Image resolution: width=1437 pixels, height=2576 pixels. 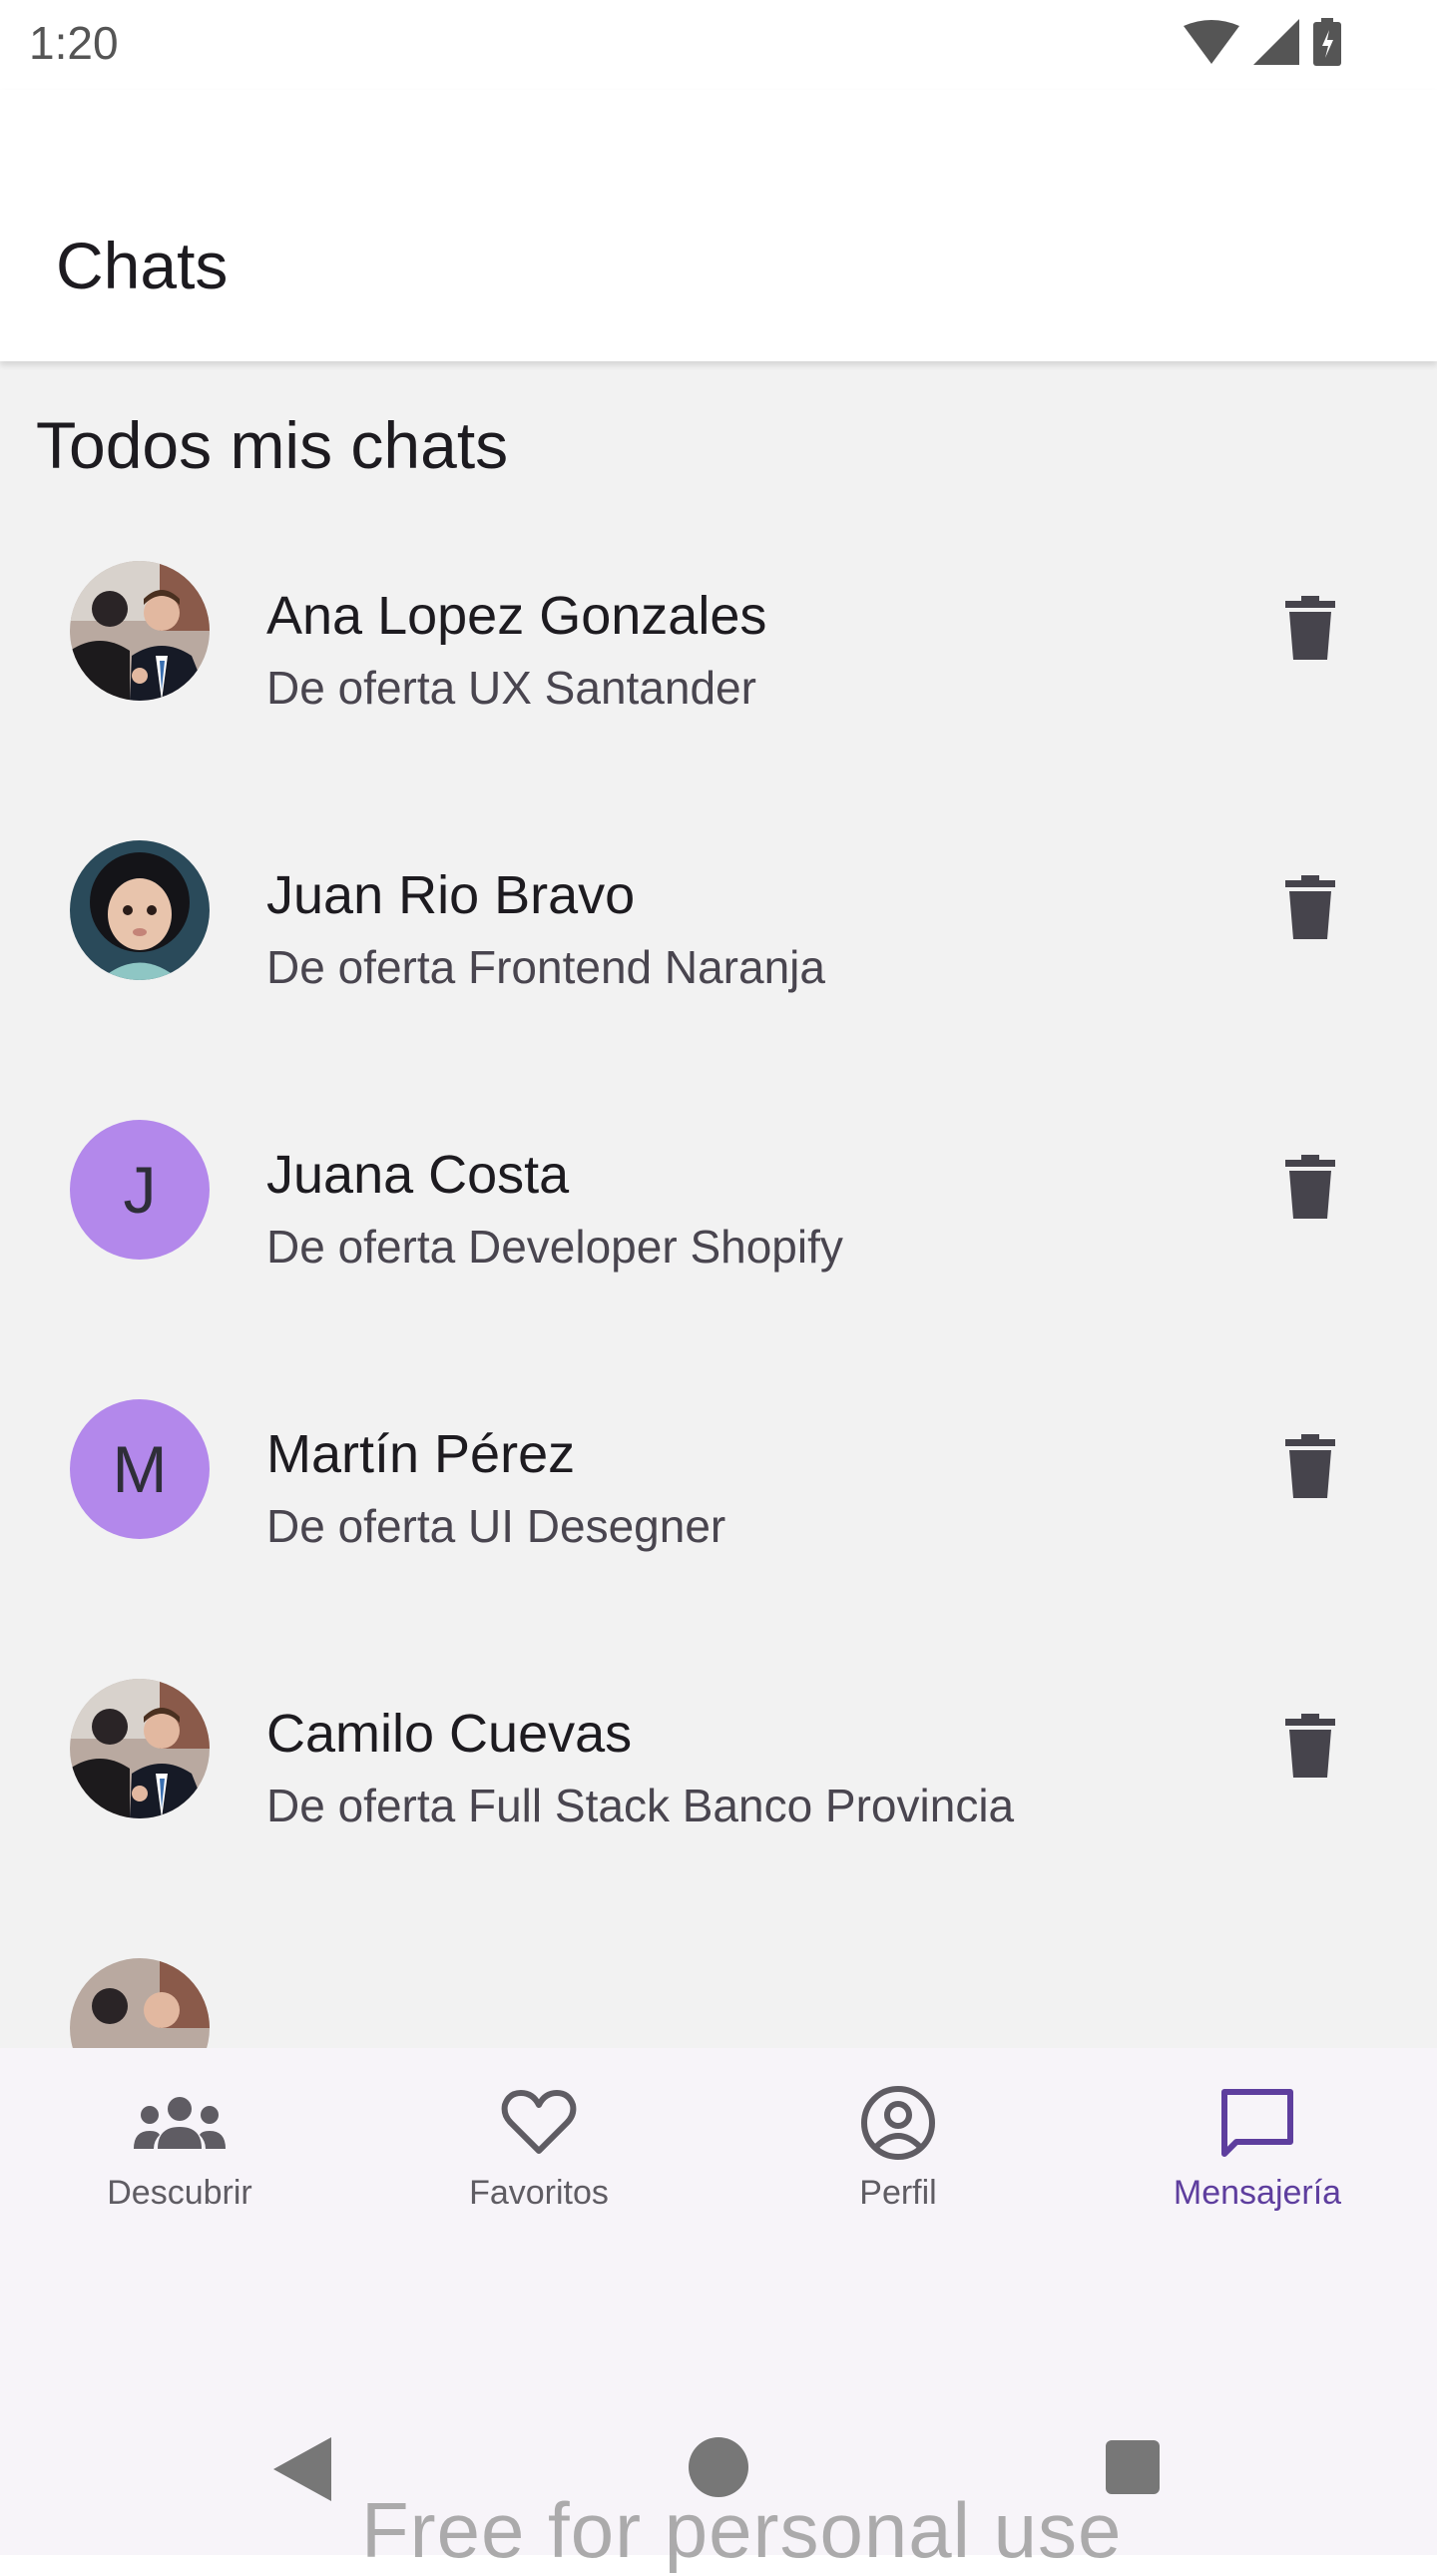 I want to click on status-bar: 1:20, so click(x=718, y=45).